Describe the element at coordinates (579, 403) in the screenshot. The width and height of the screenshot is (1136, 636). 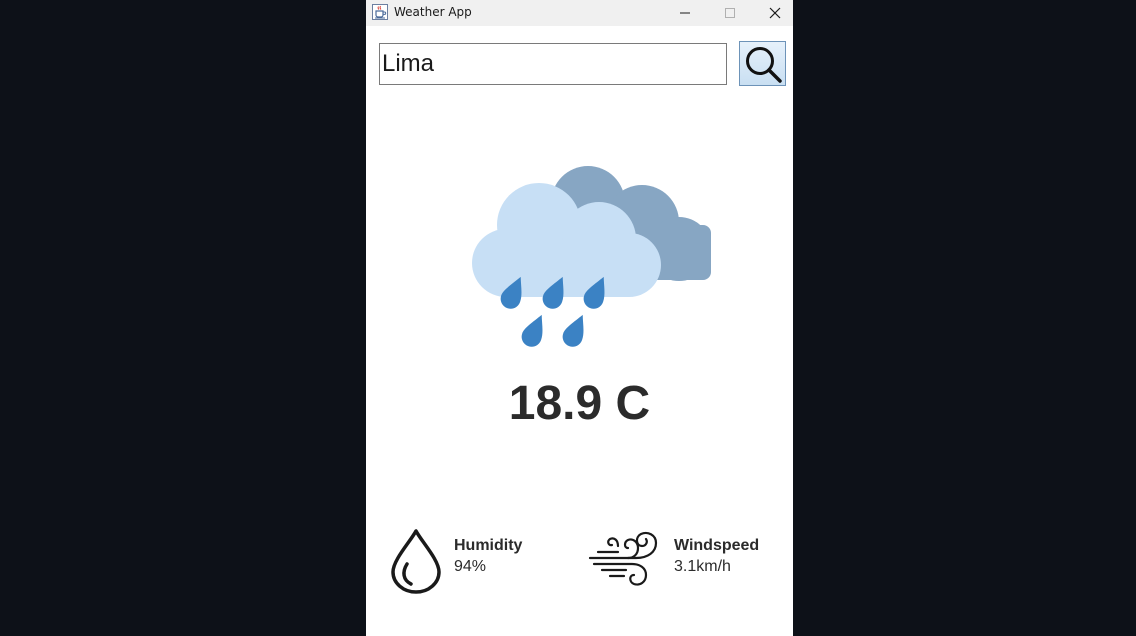
I see `temperature-text: 18.9 C` at that location.